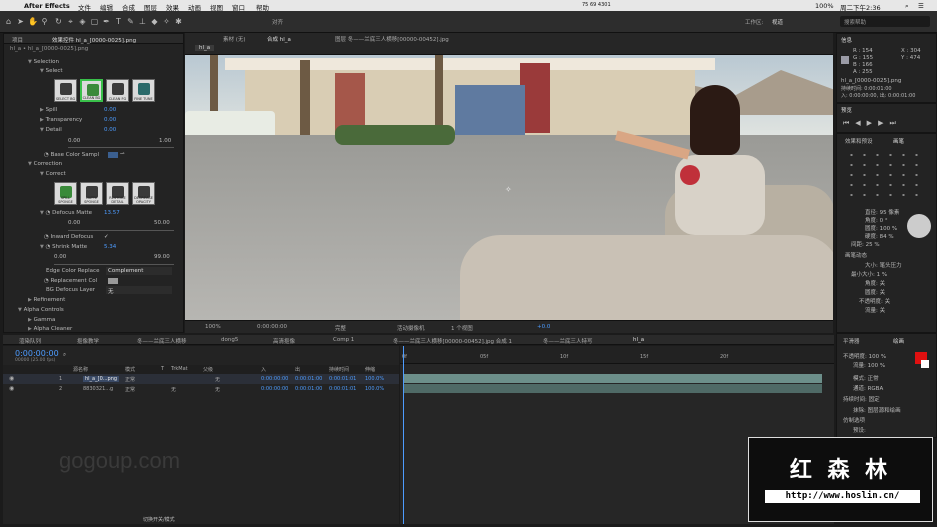  Describe the element at coordinates (340, 328) in the screenshot. I see `resolution-select: 完整` at that location.